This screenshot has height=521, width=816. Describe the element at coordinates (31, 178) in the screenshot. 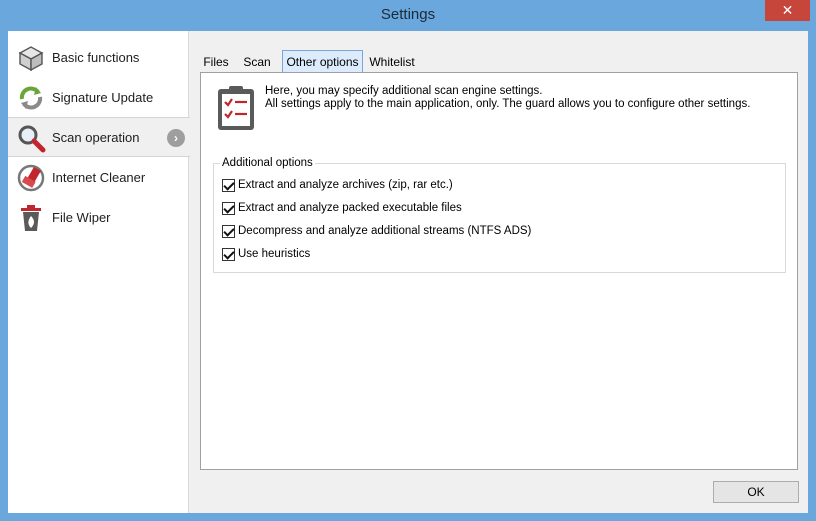

I see `browser-broom-icon` at that location.